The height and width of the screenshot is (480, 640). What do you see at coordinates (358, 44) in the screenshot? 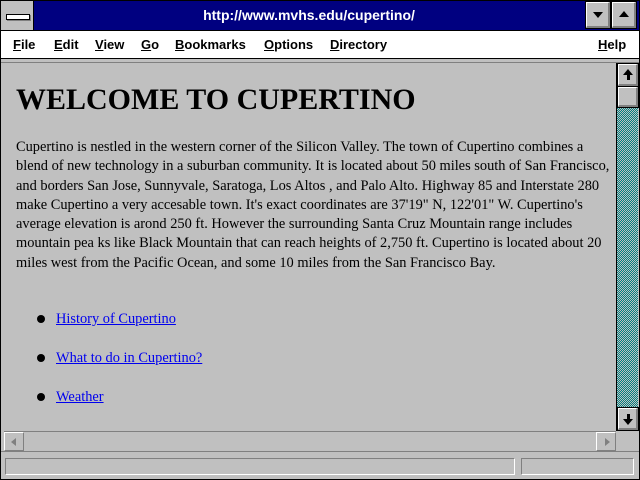
I see `menu-directory: Directory` at bounding box center [358, 44].